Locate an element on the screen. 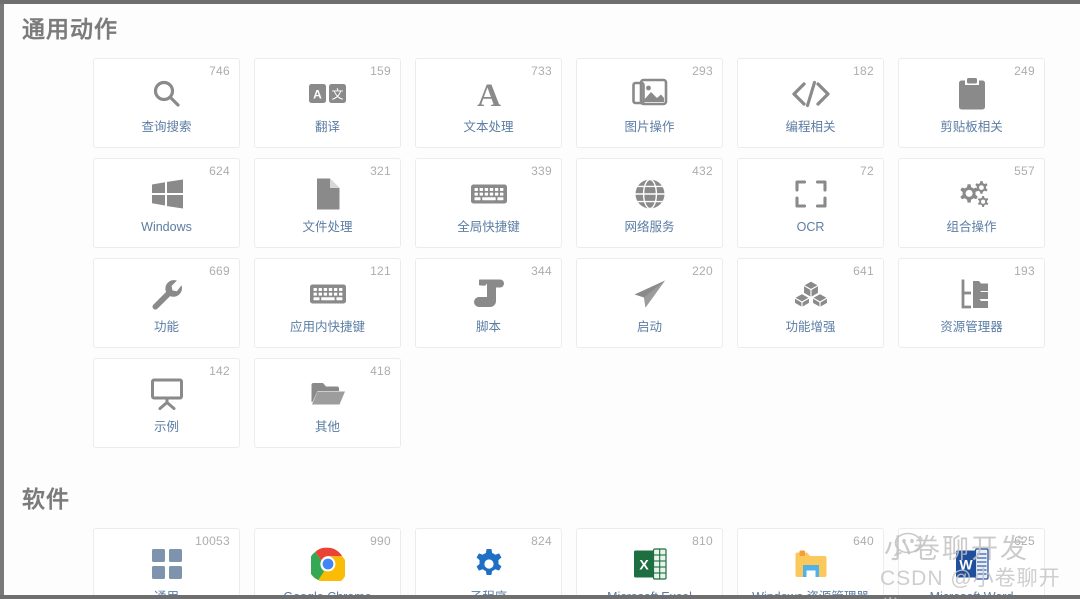 The height and width of the screenshot is (599, 1080). category-card: 339 全局快捷键 is located at coordinates (488, 203).